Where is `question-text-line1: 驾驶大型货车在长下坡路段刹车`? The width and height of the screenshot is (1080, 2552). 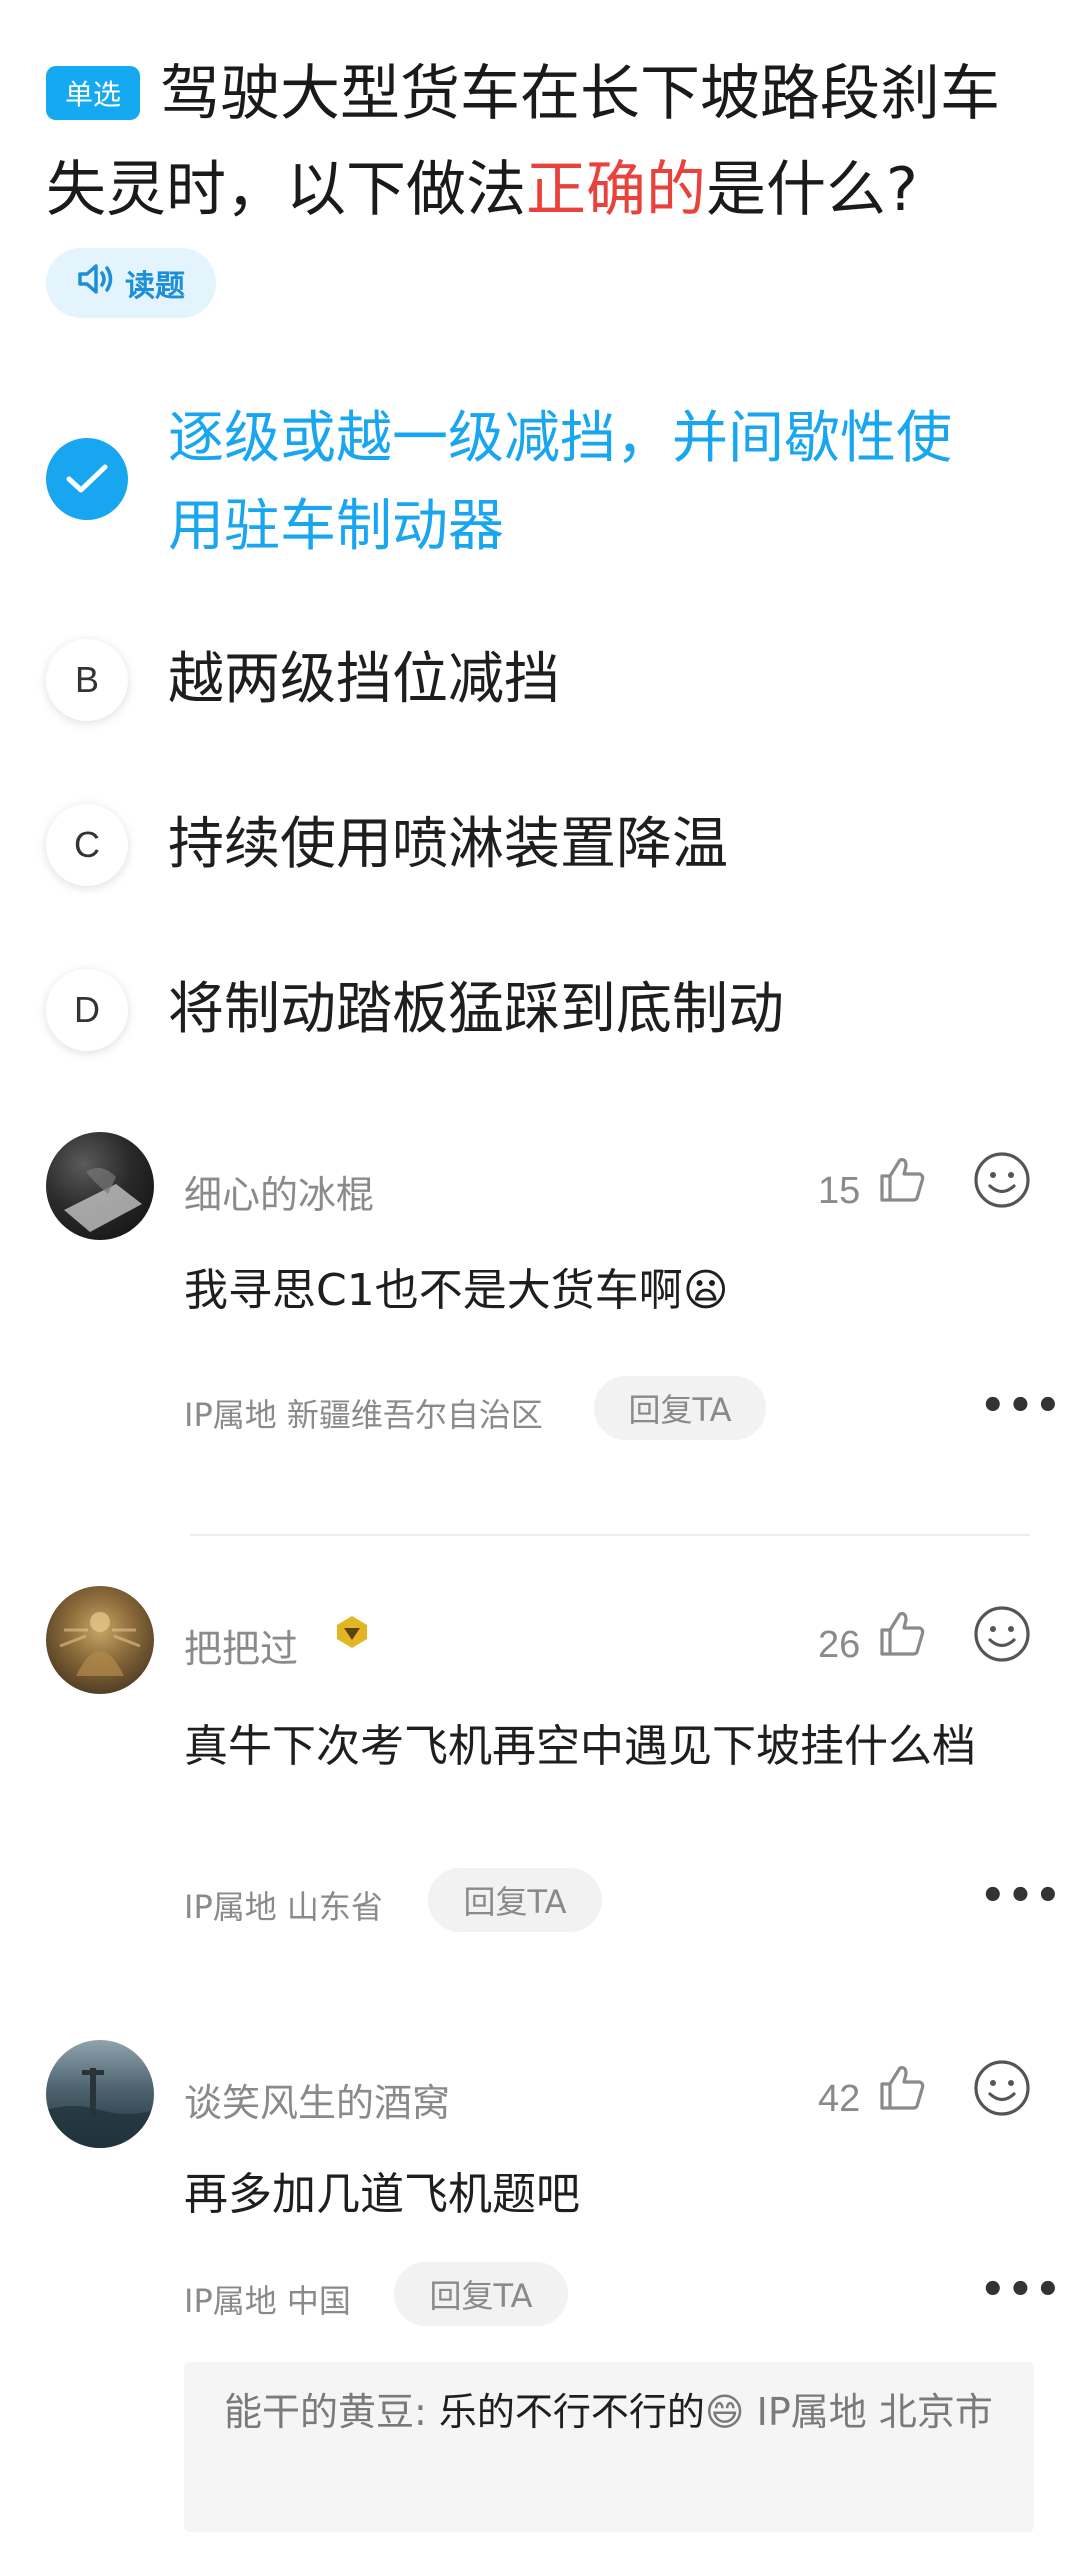
question-text-line1: 驾驶大型货车在长下坡路段刹车 is located at coordinates (580, 94).